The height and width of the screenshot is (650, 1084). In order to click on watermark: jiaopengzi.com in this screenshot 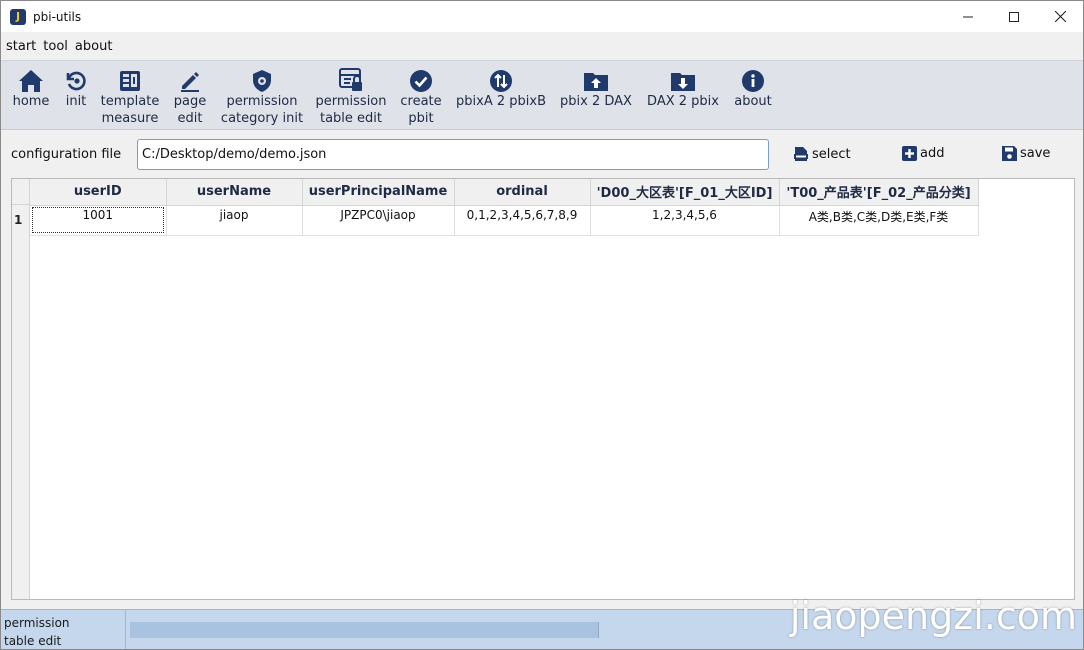, I will do `click(933, 616)`.